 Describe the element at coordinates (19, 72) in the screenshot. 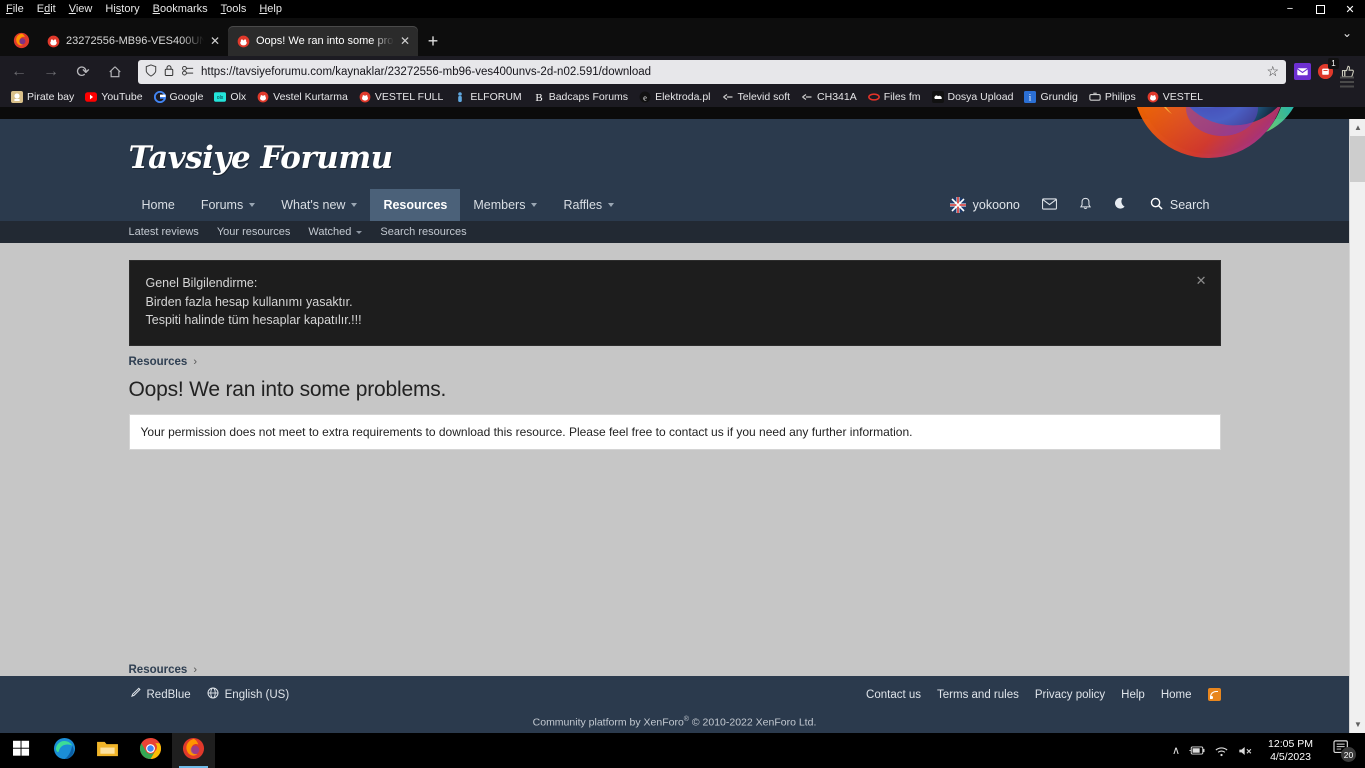

I see `back-button: ←` at that location.